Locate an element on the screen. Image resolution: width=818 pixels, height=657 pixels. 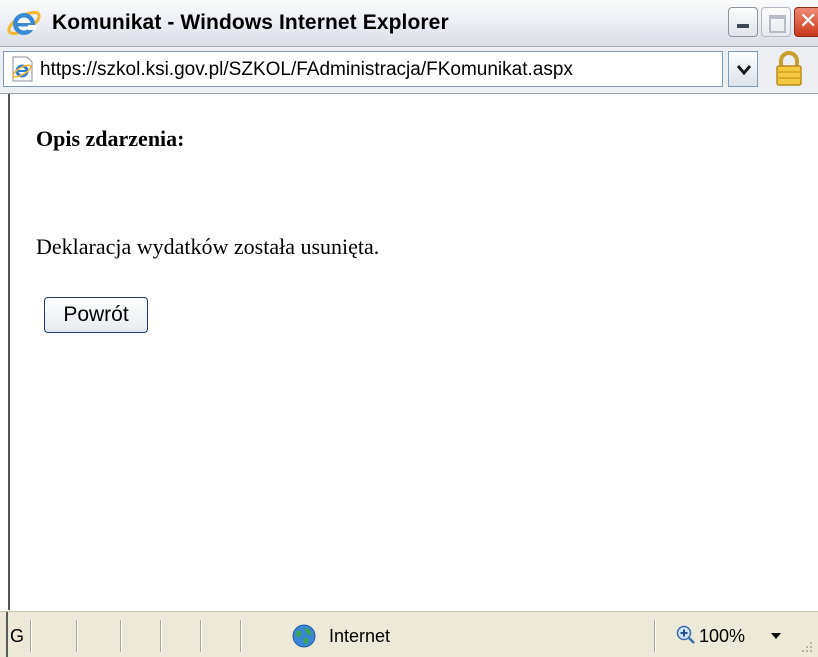
maximize-icon is located at coordinates (777, 24).